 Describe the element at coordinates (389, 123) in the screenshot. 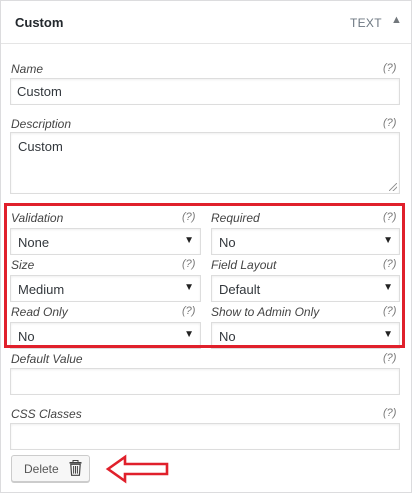

I see `description-help-icon: (?)` at that location.